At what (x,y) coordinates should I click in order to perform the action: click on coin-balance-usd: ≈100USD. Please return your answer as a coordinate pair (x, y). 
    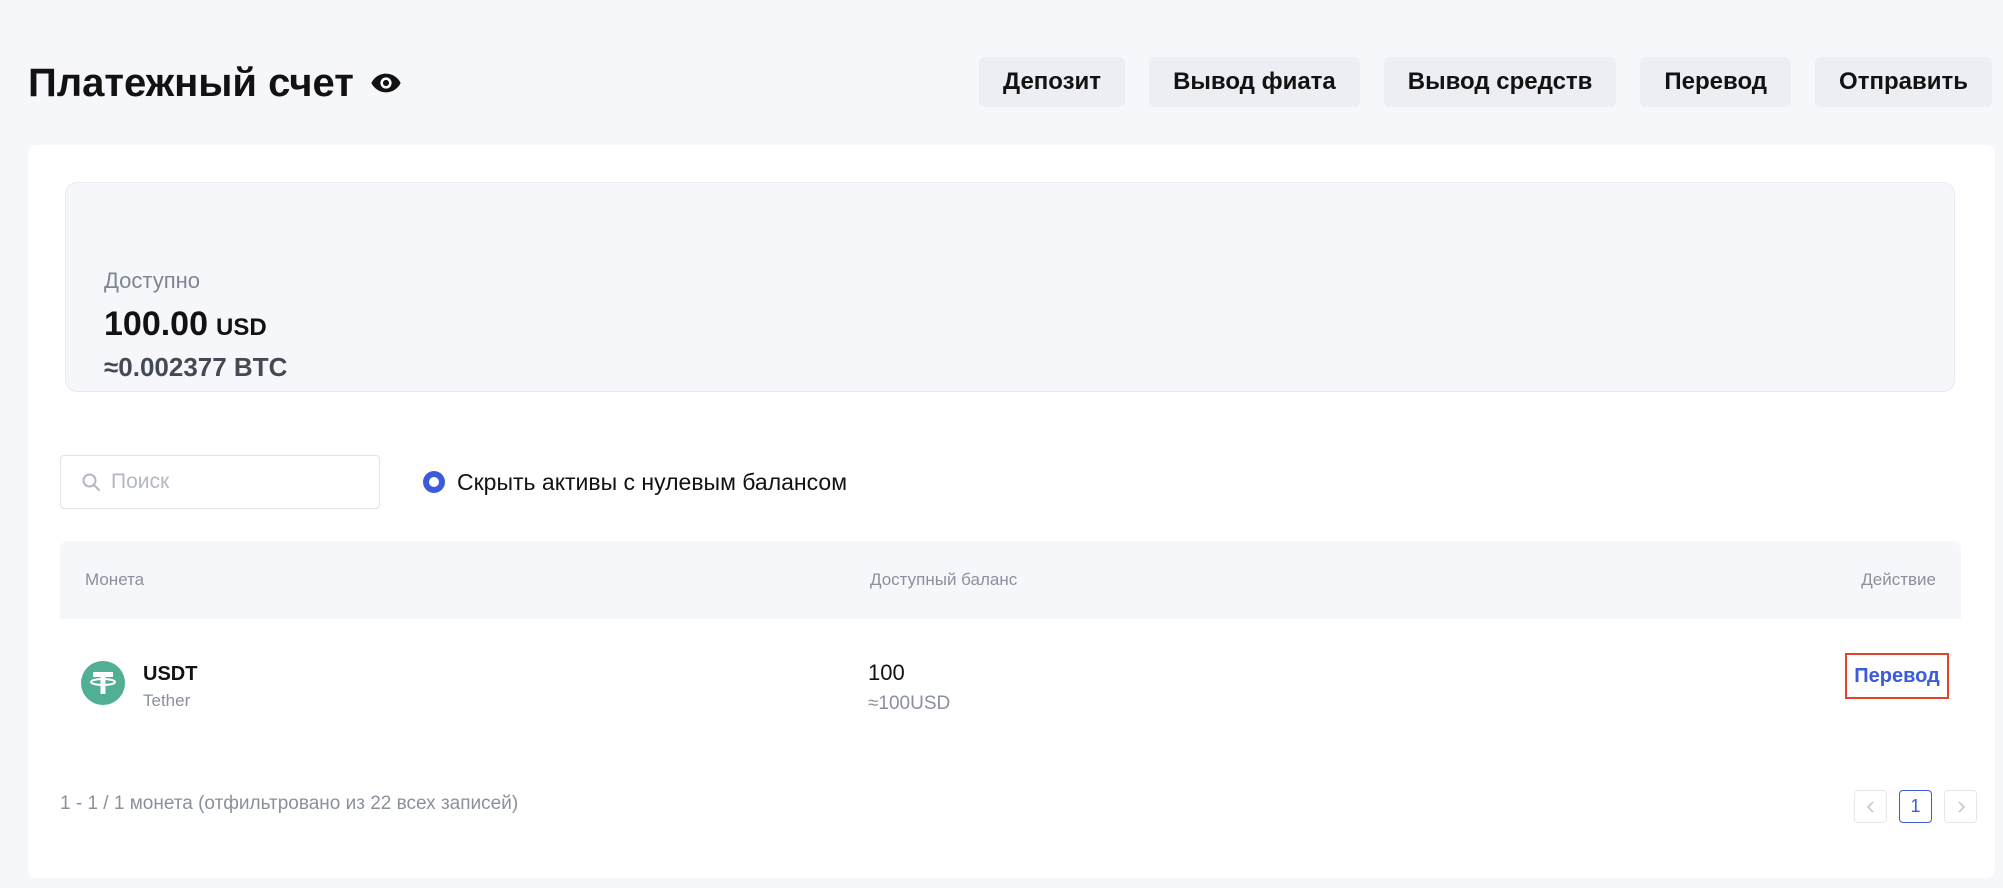
    Looking at the image, I should click on (909, 703).